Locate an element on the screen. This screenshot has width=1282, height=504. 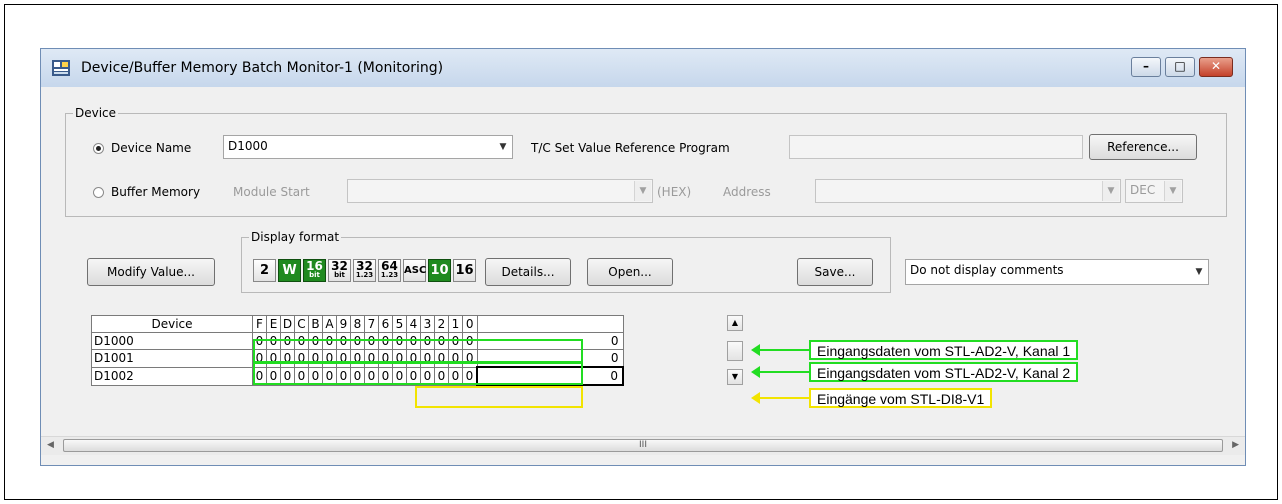
monitor-app-icon is located at coordinates (61, 68).